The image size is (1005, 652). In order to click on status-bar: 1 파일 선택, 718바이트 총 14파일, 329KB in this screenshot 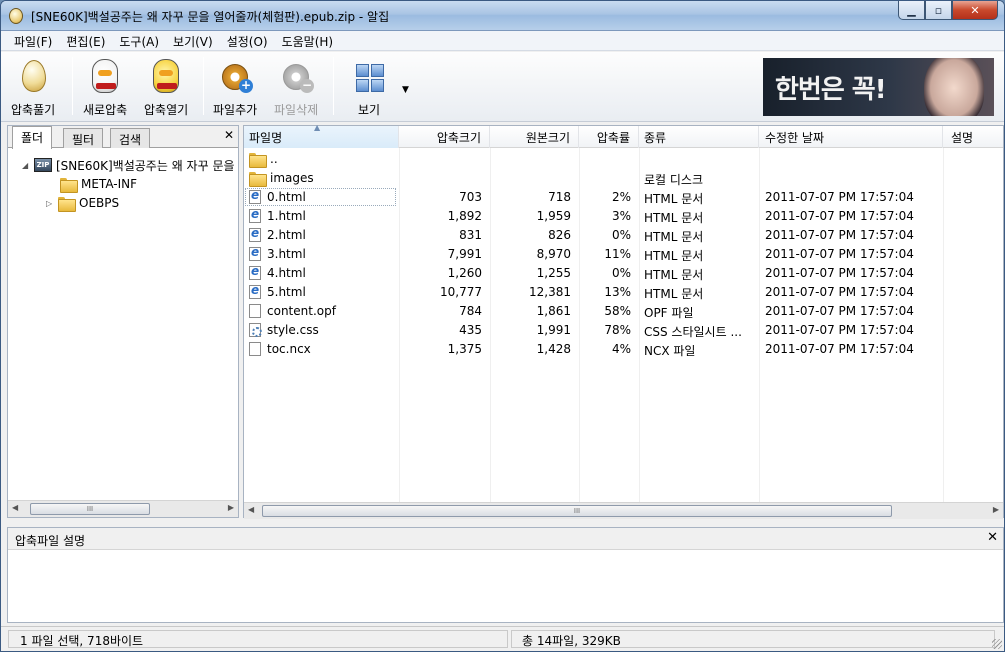, I will do `click(502, 638)`.